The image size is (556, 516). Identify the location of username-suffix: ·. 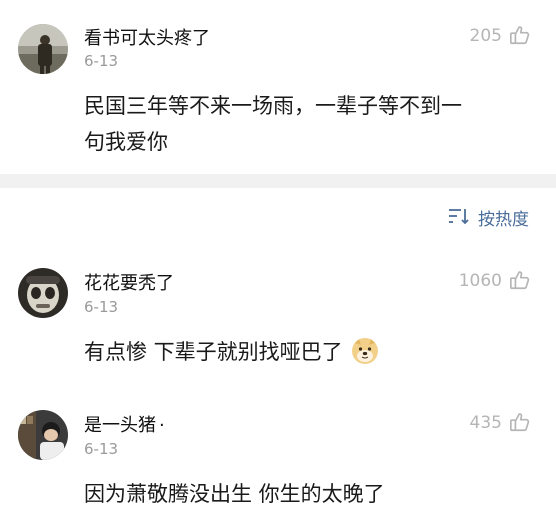
(162, 425).